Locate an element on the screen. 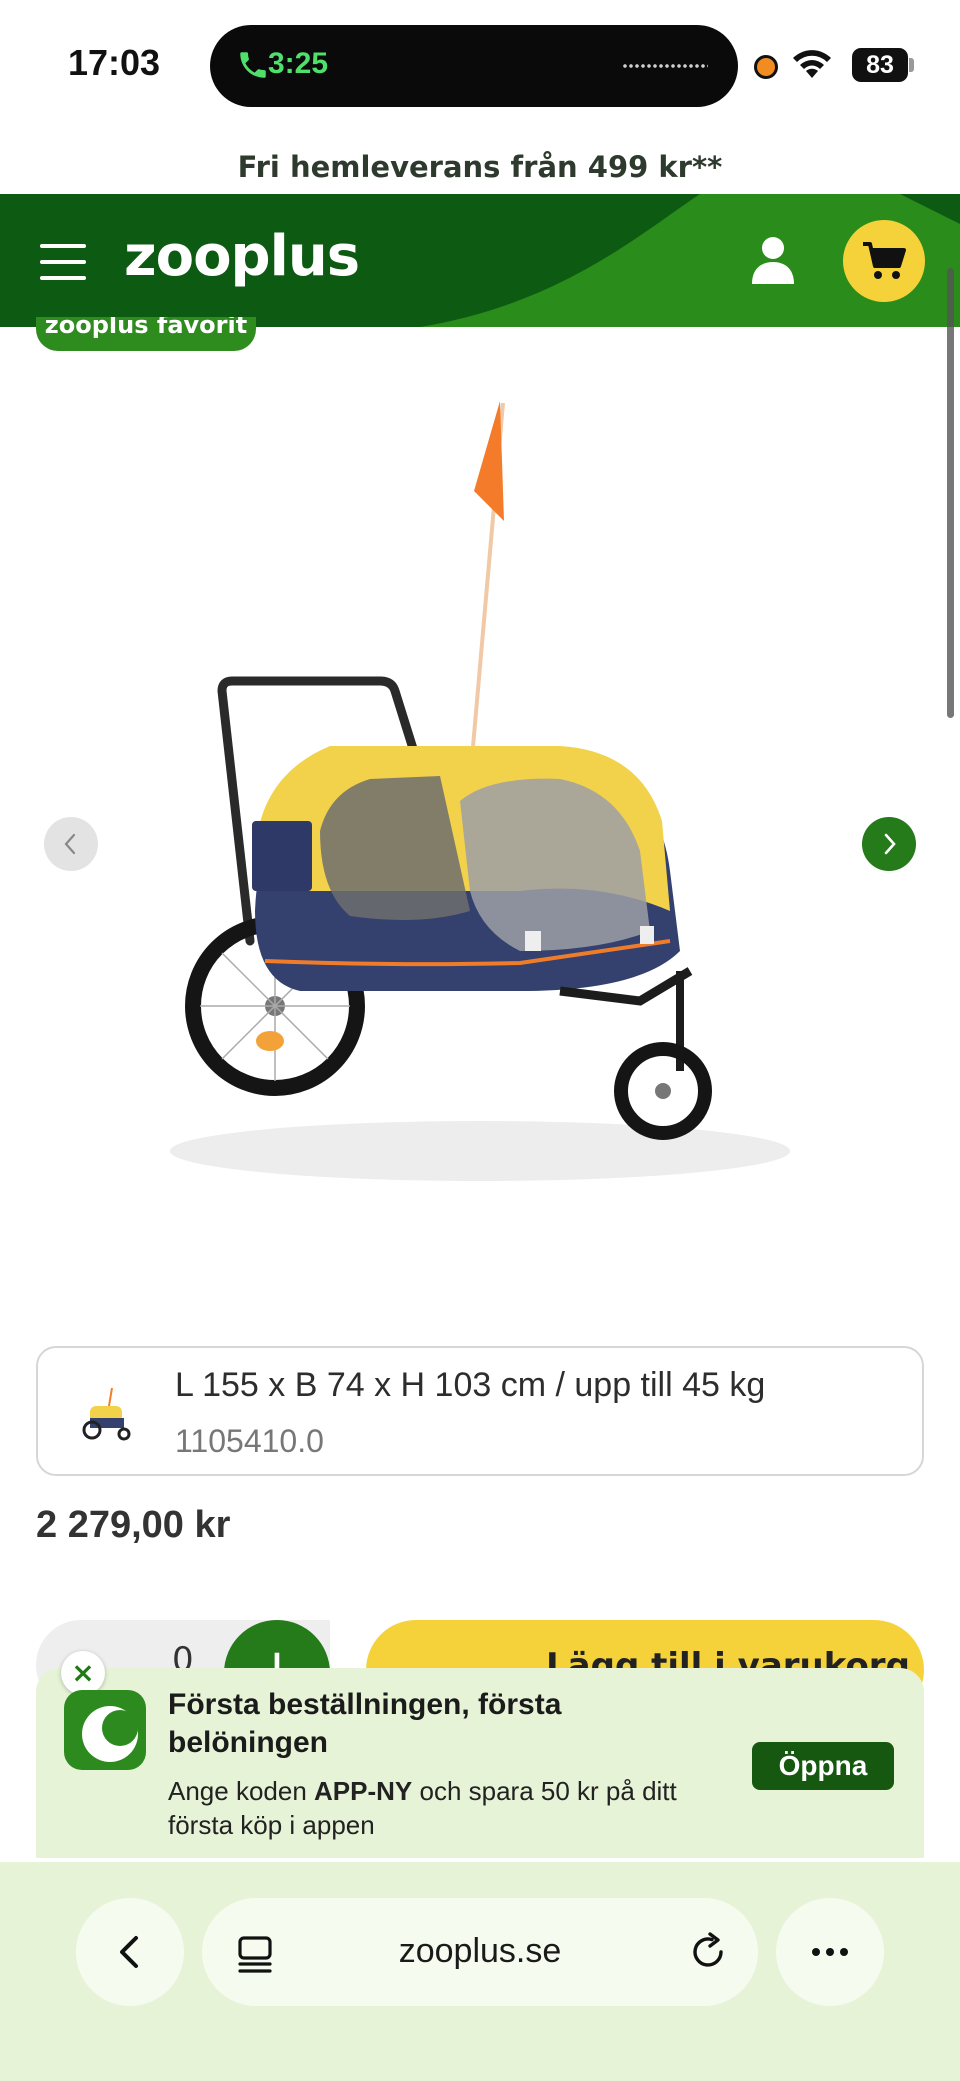  reload-icon is located at coordinates (708, 1952).